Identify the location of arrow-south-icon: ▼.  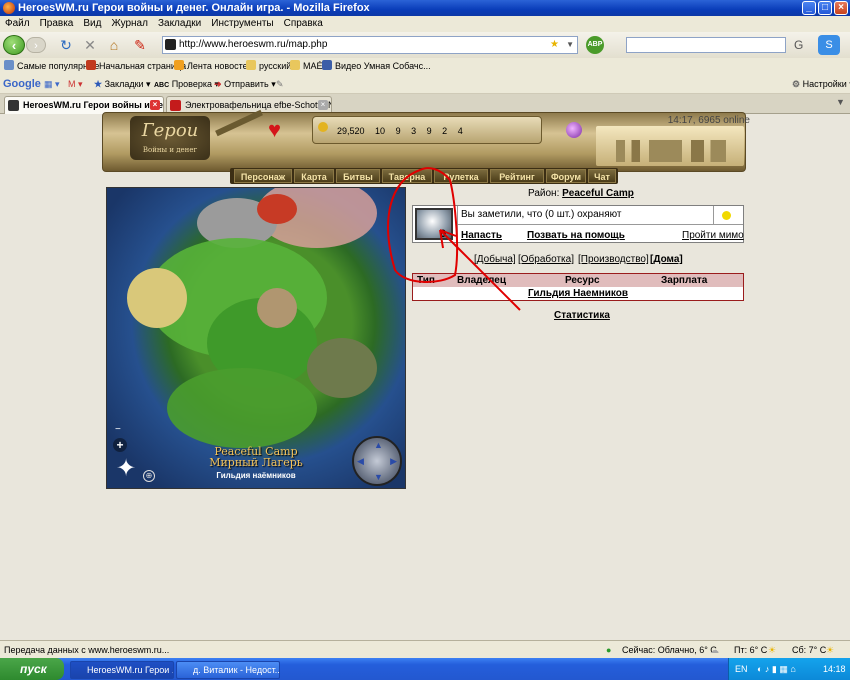
(378, 477).